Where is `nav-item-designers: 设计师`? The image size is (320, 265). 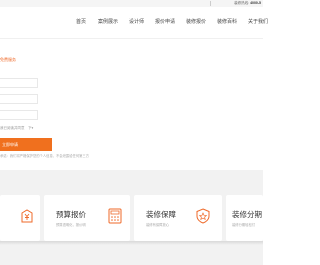
nav-item-designers: 设计师 is located at coordinates (136, 22).